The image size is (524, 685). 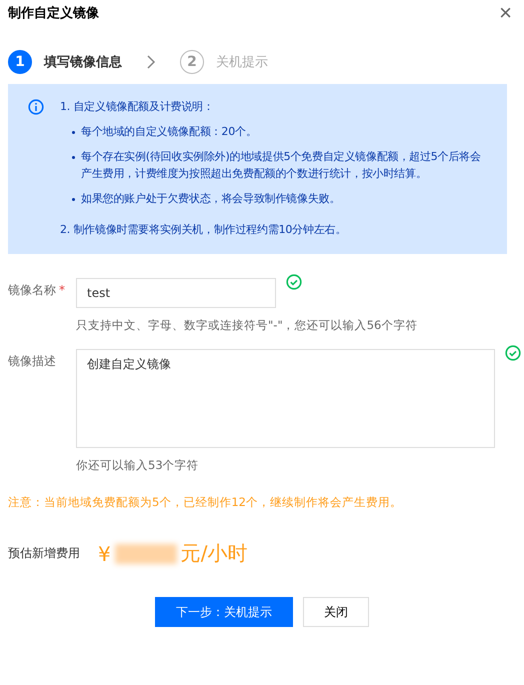 I want to click on notice-text: 每个地域的自定义镜像配额：20个。, so click(x=169, y=132).